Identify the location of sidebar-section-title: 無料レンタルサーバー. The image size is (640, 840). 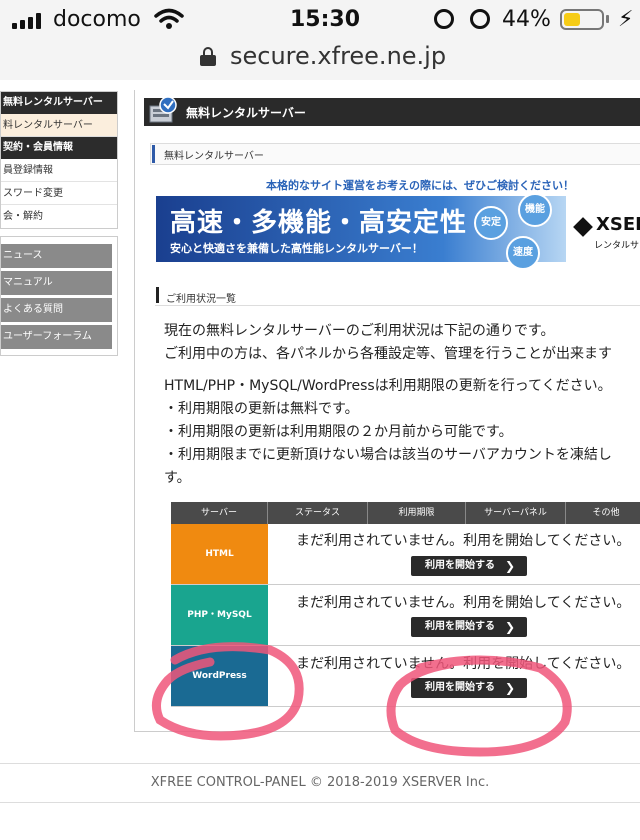
(59, 103).